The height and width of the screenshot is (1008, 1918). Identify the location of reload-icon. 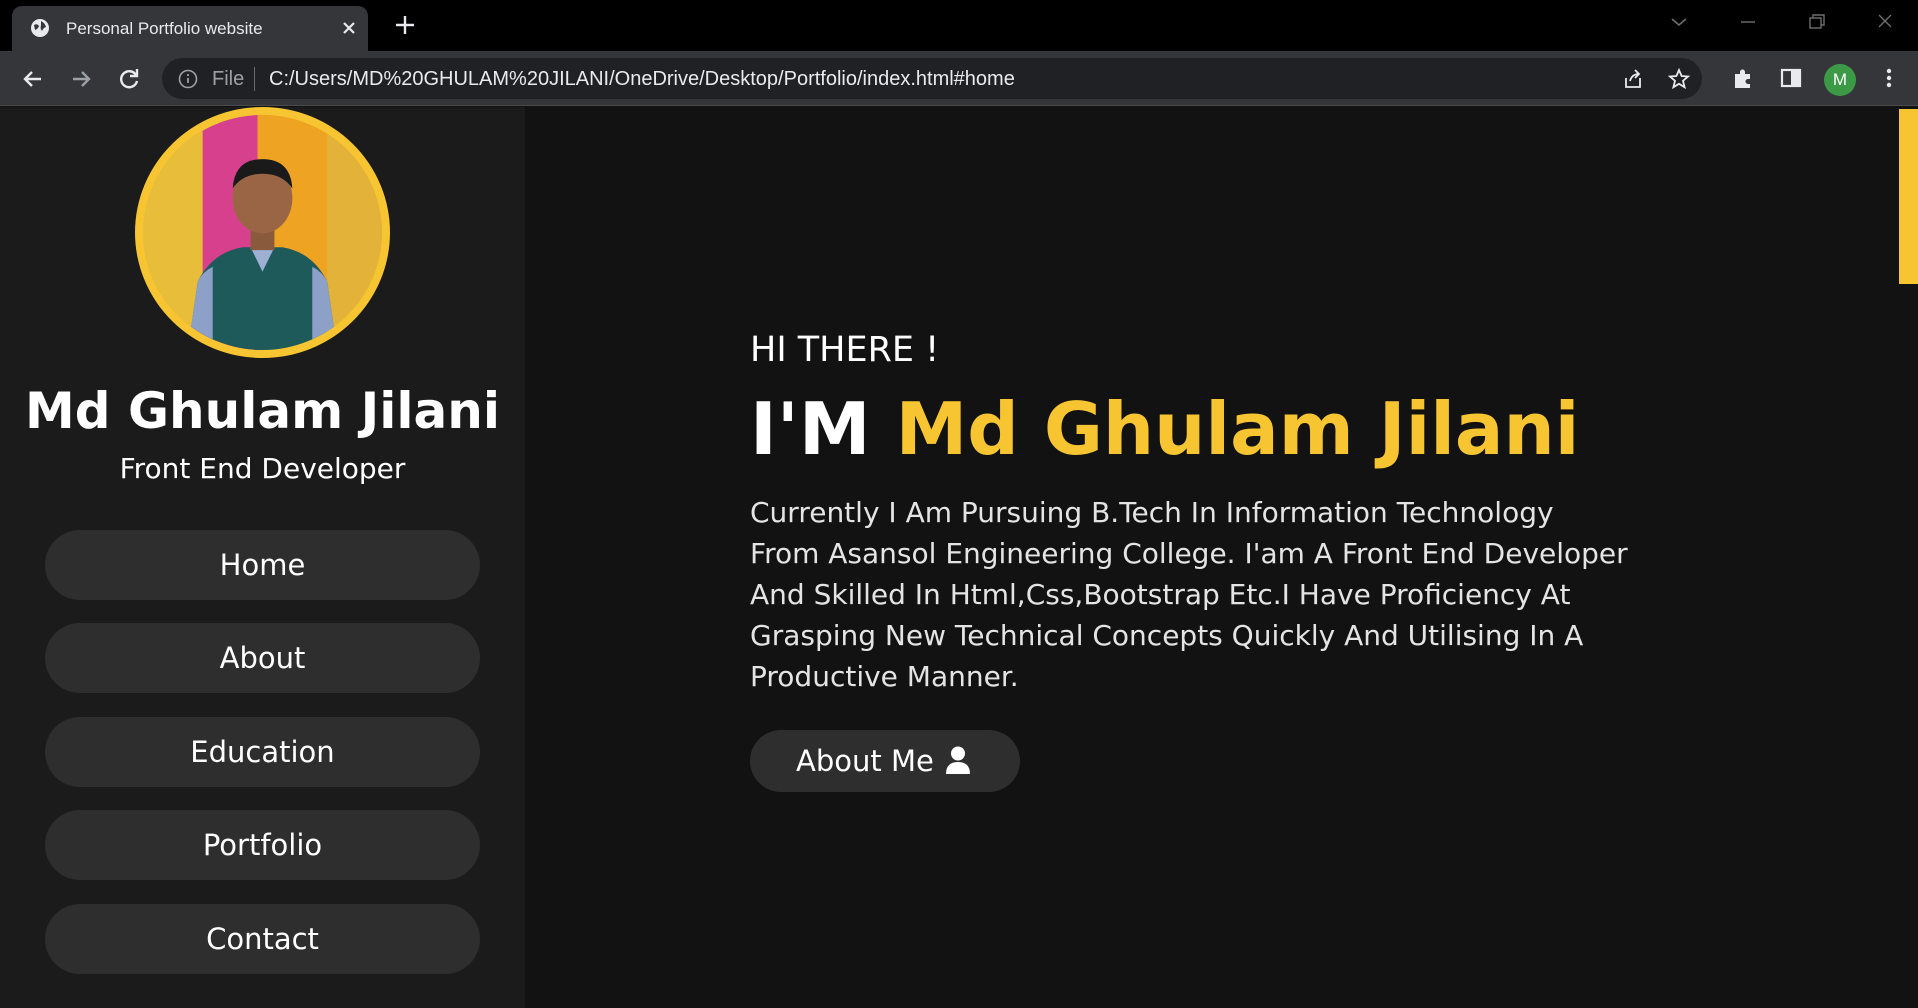
(129, 79).